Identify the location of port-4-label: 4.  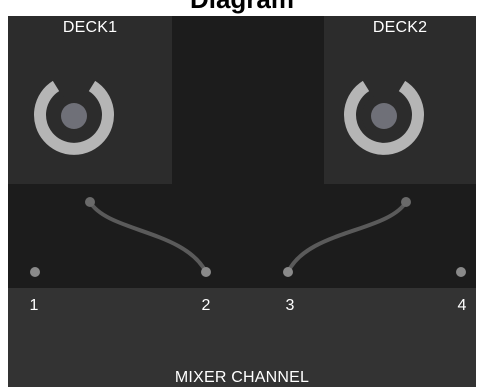
(462, 305).